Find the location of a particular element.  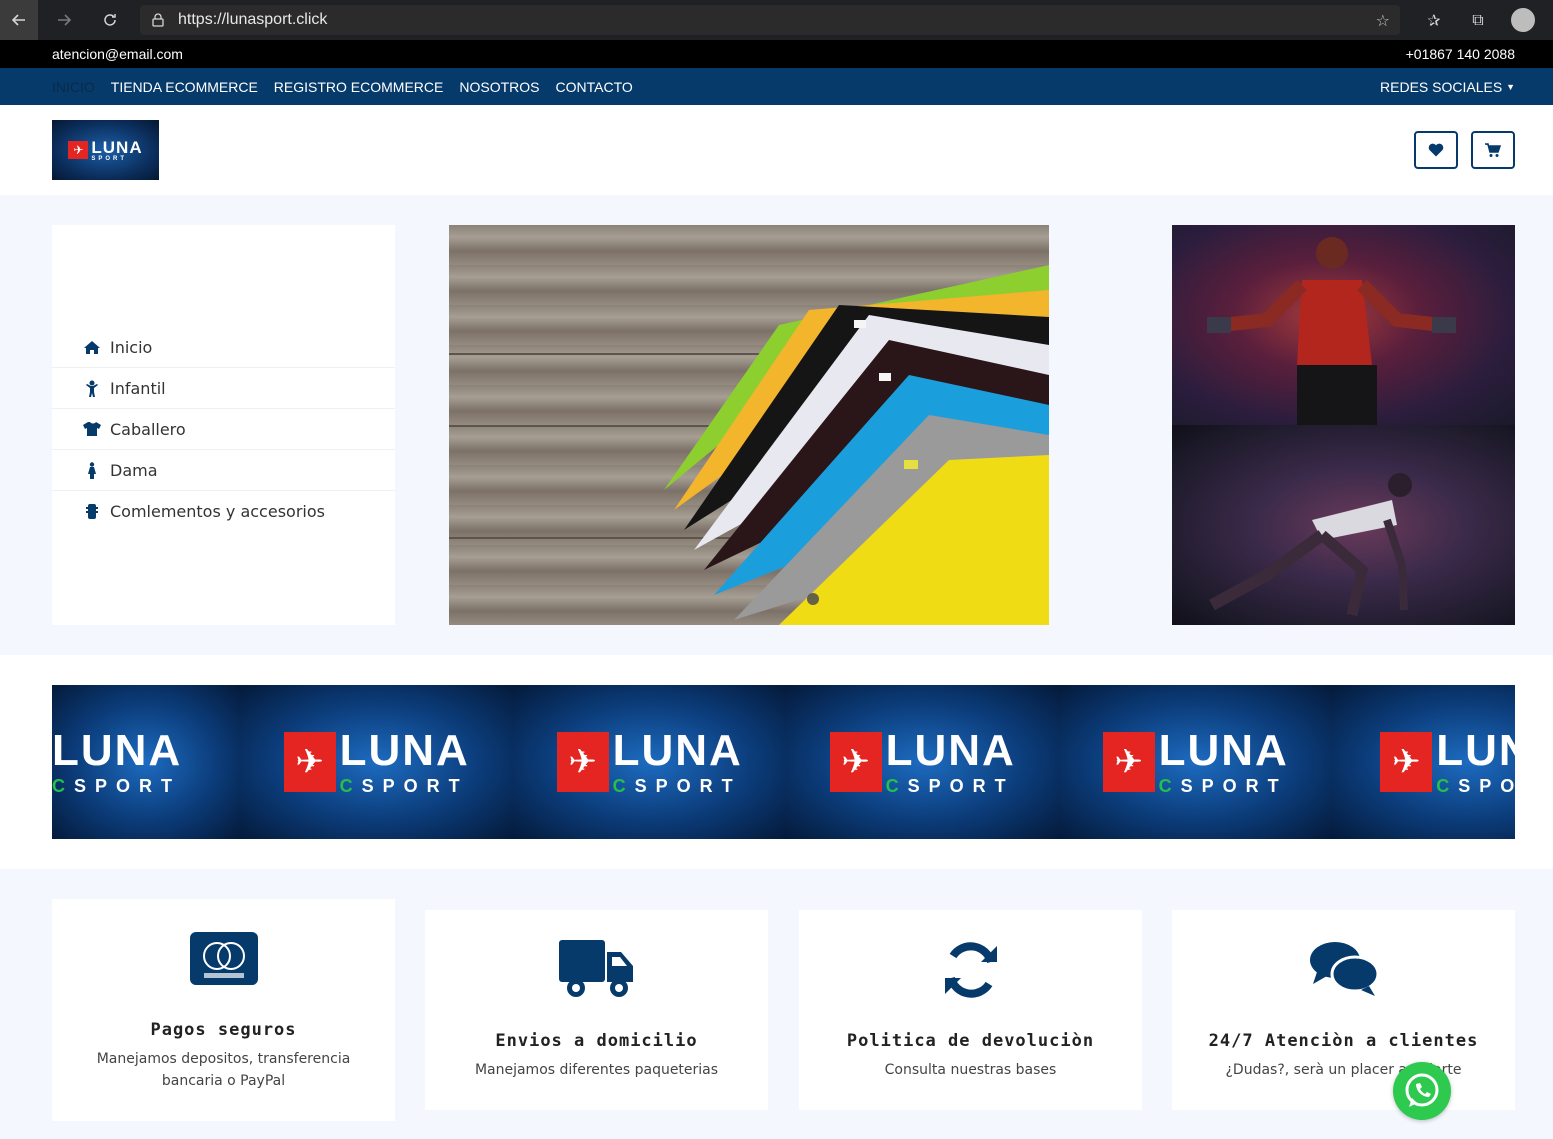

forward-button is located at coordinates (64, 20).